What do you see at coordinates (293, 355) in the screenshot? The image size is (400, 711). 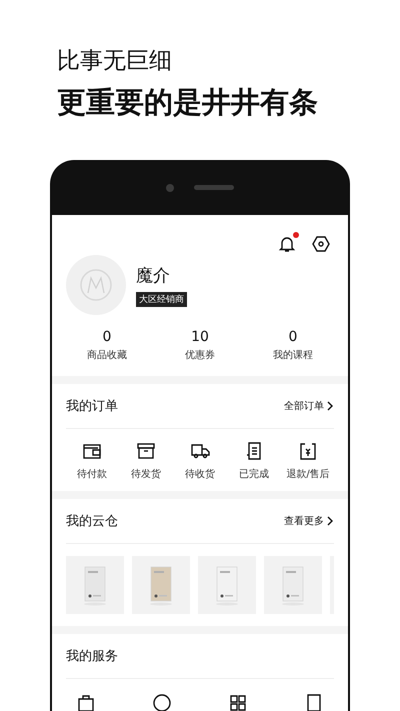 I see `stat-label: 我的课程` at bounding box center [293, 355].